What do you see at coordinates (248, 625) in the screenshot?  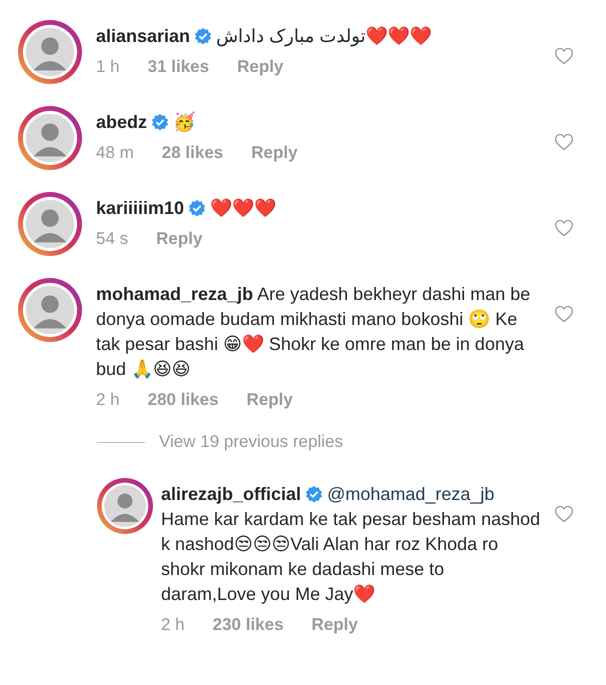 I see `likes-count: 230 likes` at bounding box center [248, 625].